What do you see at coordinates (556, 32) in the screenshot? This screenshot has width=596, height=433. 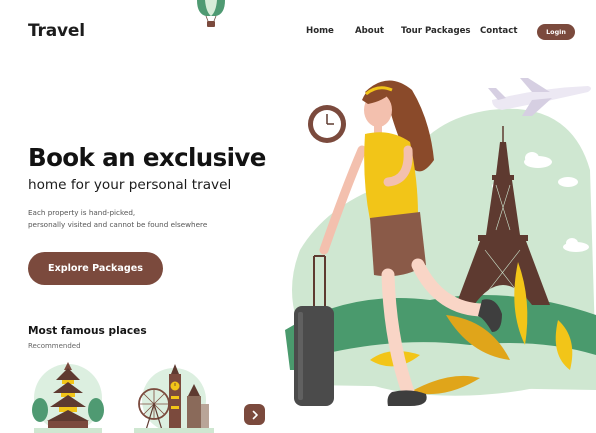 I see `login-button: Login` at bounding box center [556, 32].